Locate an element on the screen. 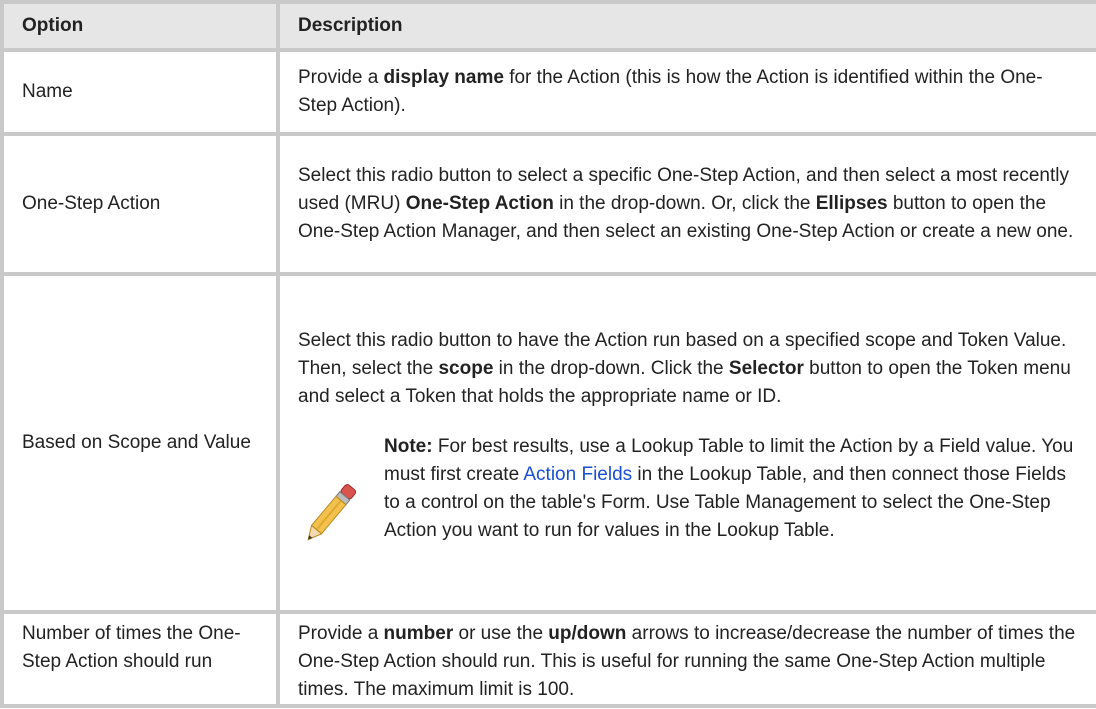  option-cell: Name is located at coordinates (140, 92).